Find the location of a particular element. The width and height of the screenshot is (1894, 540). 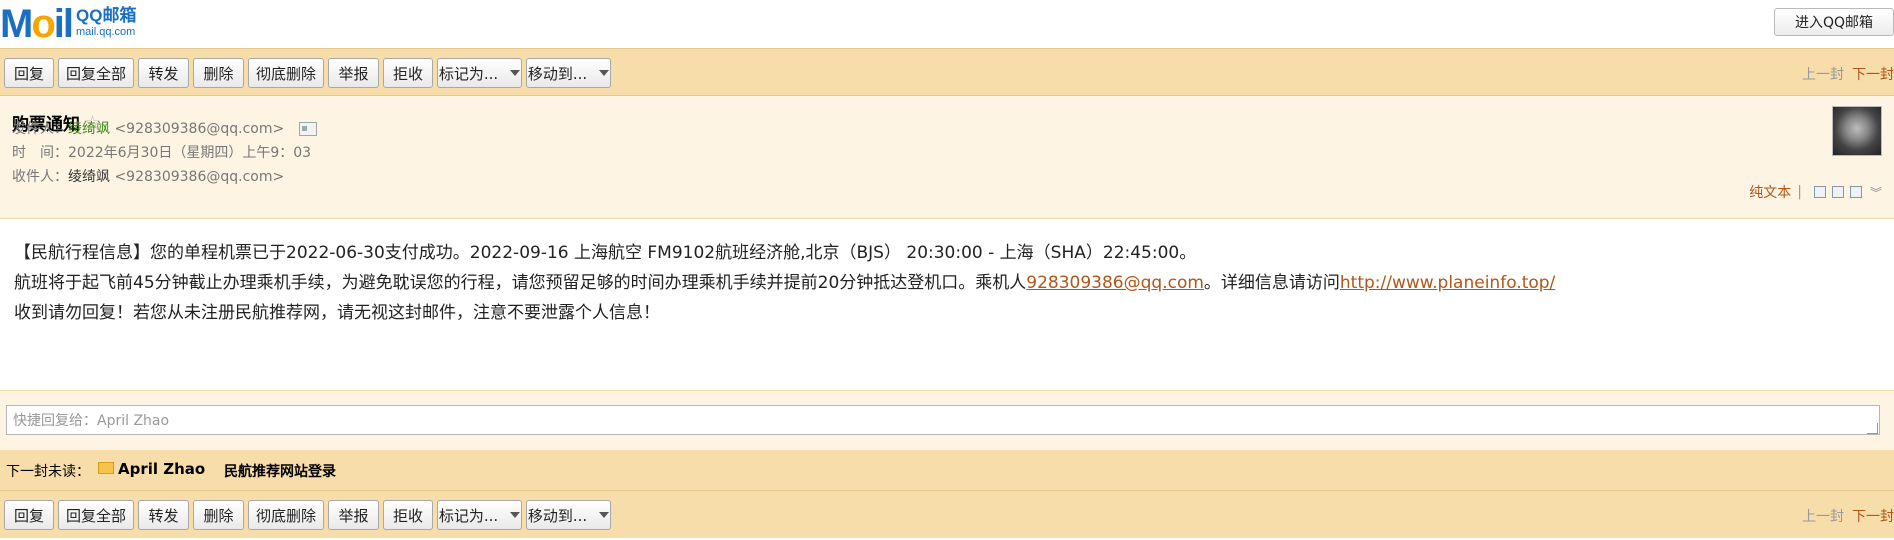

chevron-down-icon: ︾ is located at coordinates (1876, 192).